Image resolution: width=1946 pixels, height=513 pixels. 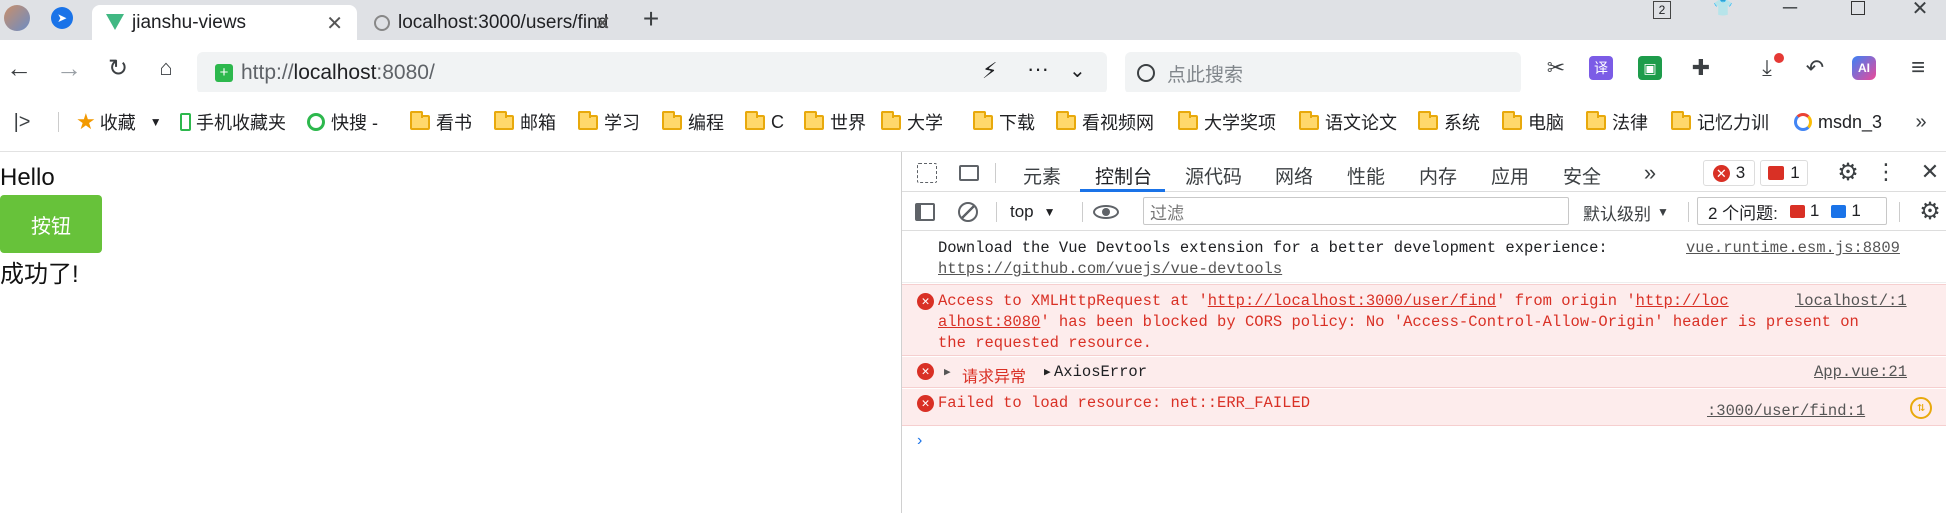 What do you see at coordinates (1723, 8) in the screenshot?
I see `shirt-icon: 👕` at bounding box center [1723, 8].